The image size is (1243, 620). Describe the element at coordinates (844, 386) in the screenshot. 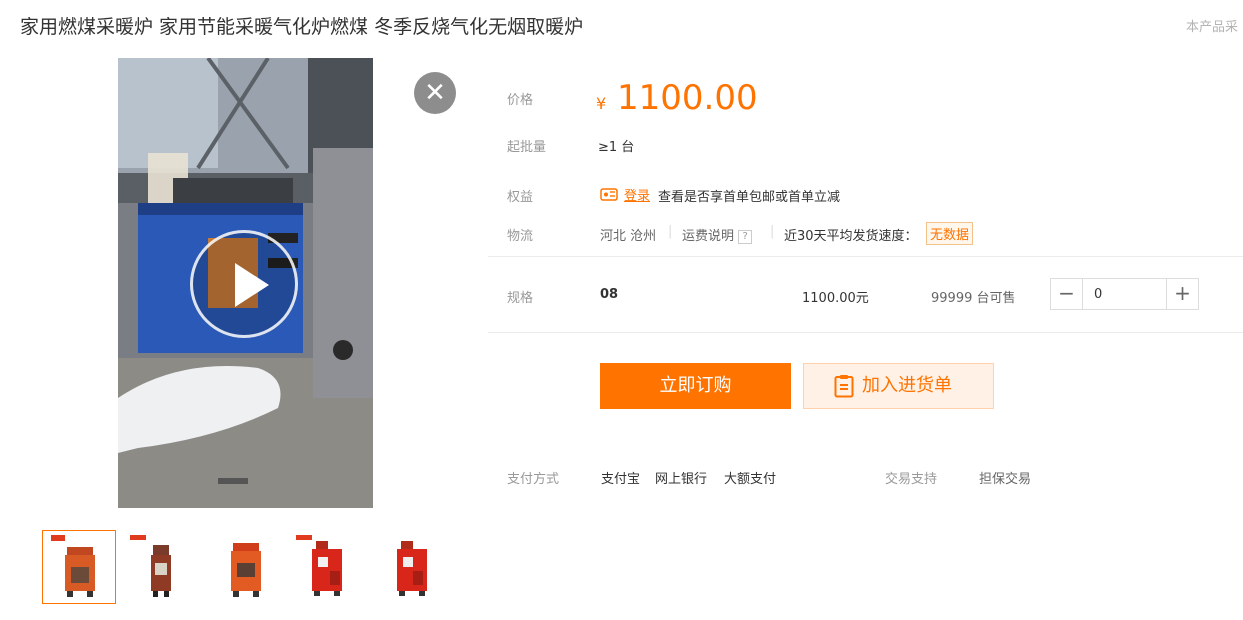

I see `clipboard-icon` at that location.